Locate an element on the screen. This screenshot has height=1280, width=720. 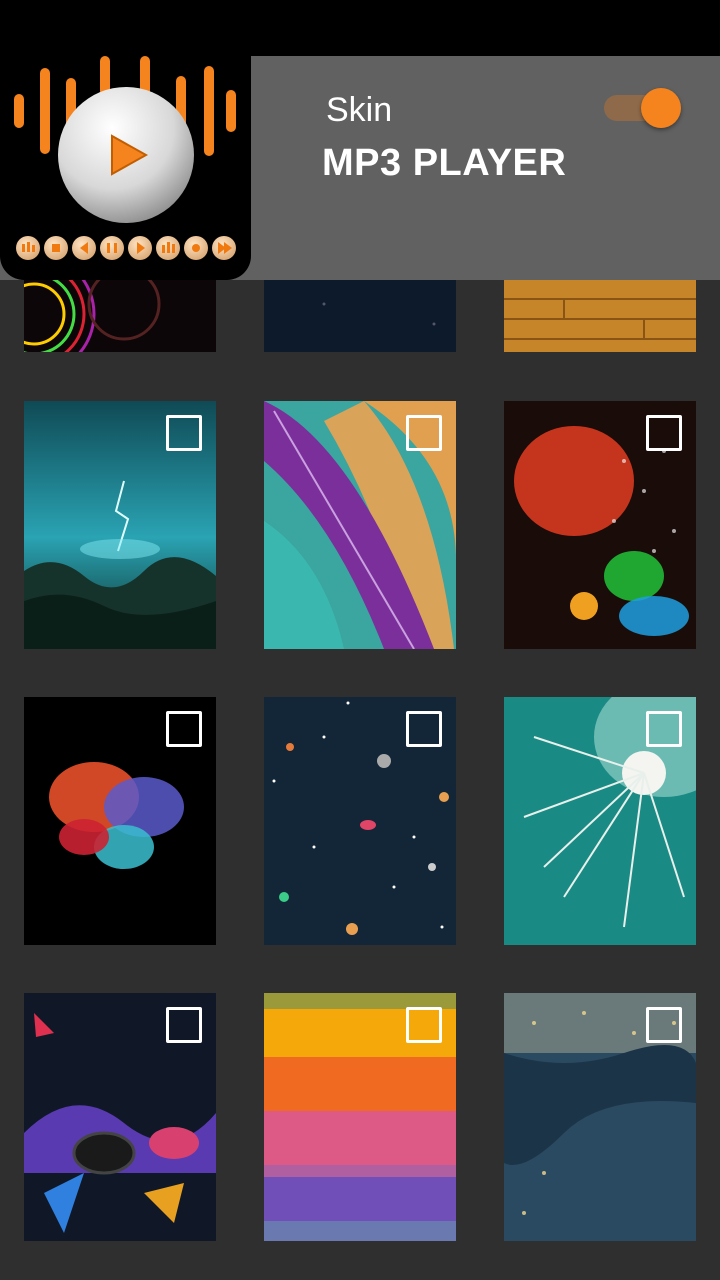
night-sky-thumbnail is located at coordinates (360, 316).